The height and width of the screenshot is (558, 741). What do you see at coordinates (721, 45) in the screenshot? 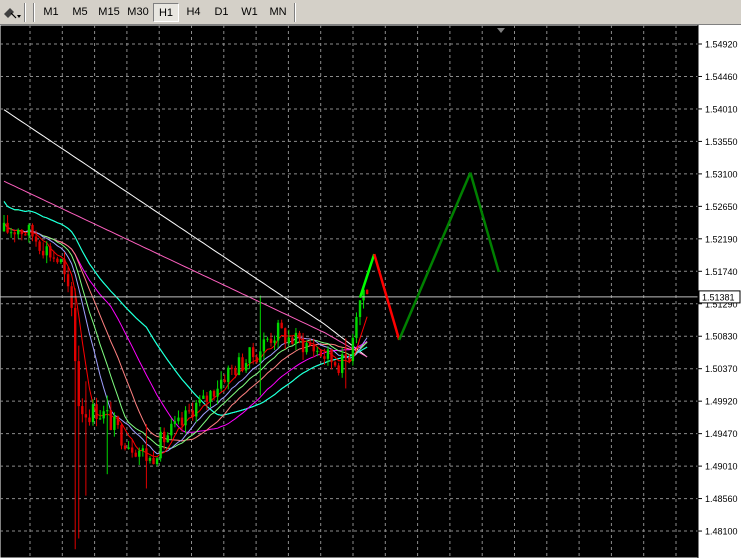
I see `price-axis-tick-label: 1.54920` at bounding box center [721, 45].